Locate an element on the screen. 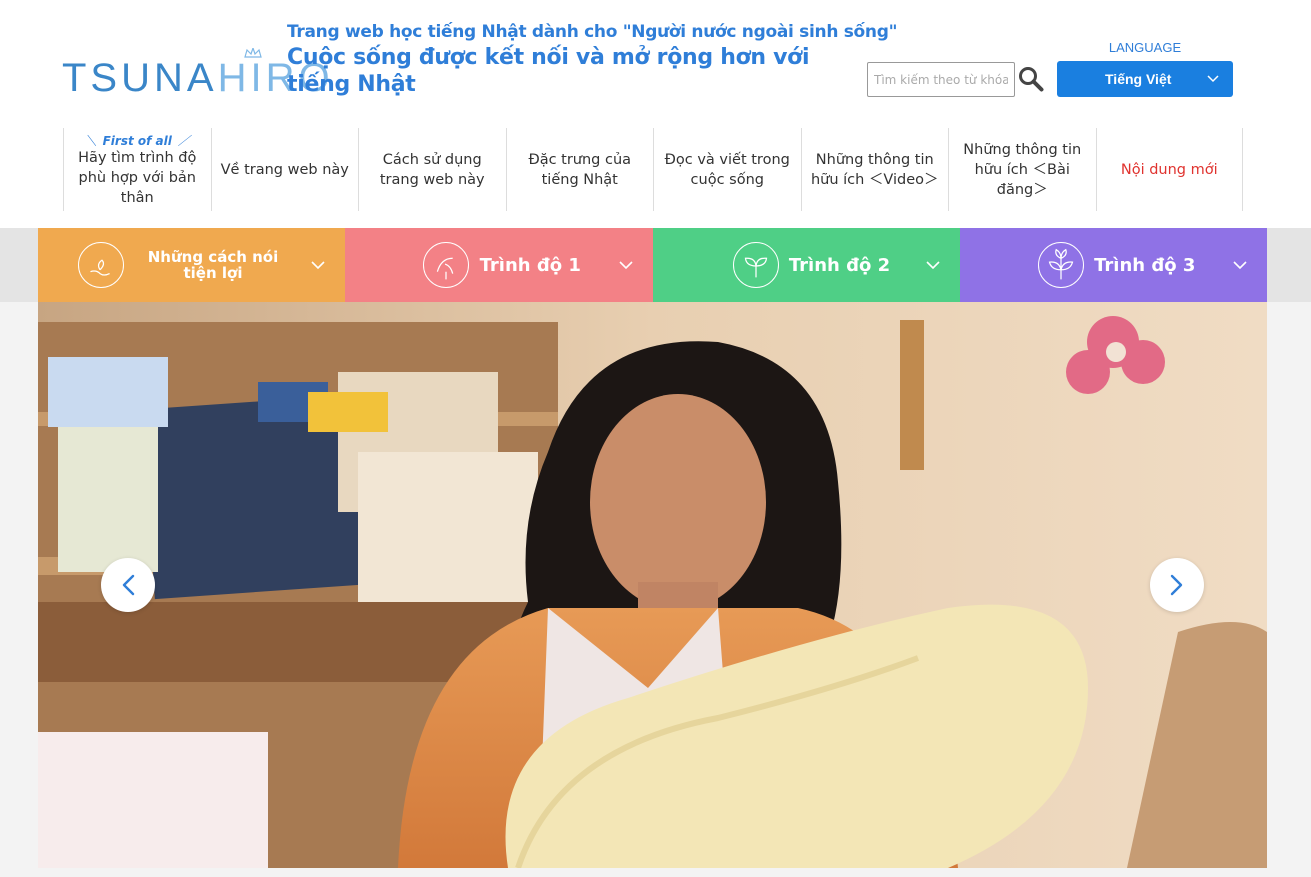  level-tab-2: Trình độ 2 is located at coordinates (806, 265).